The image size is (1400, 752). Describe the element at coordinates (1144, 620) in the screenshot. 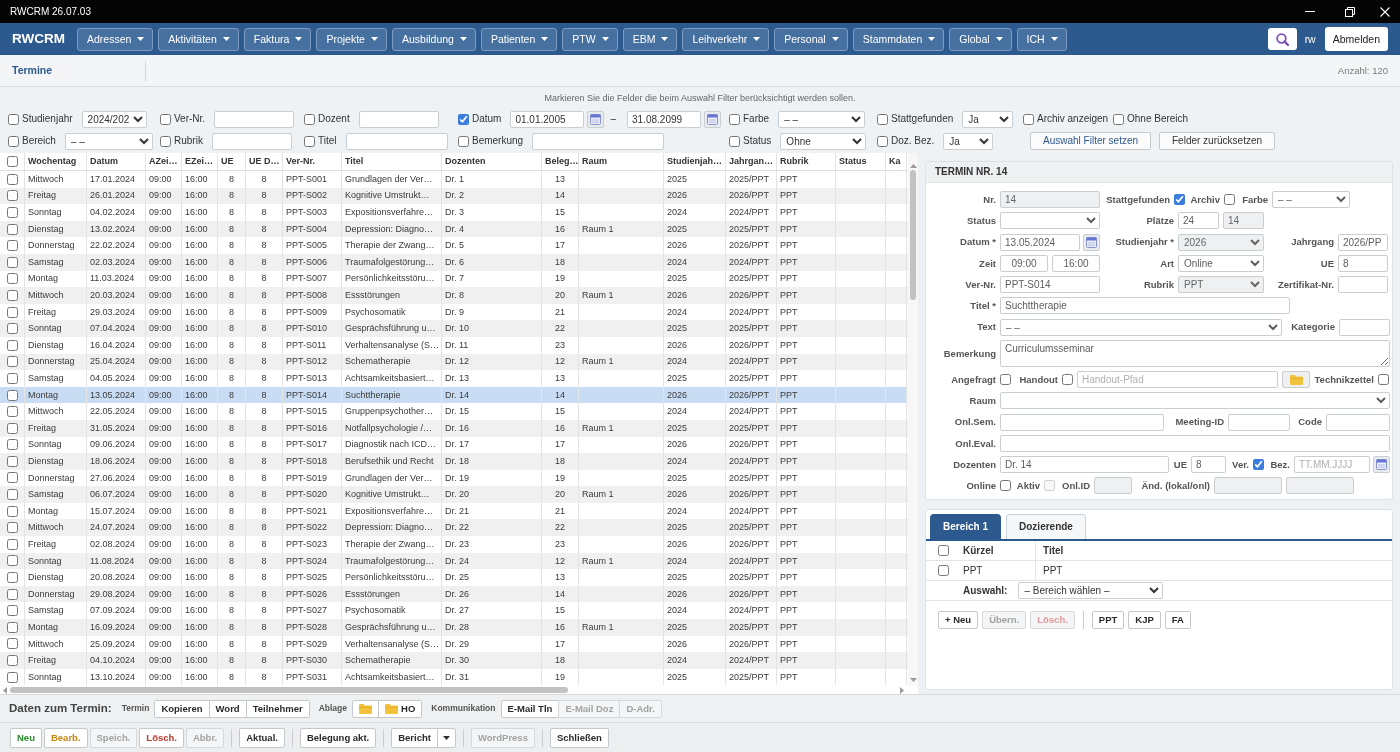

I see `action-button: KJP` at that location.